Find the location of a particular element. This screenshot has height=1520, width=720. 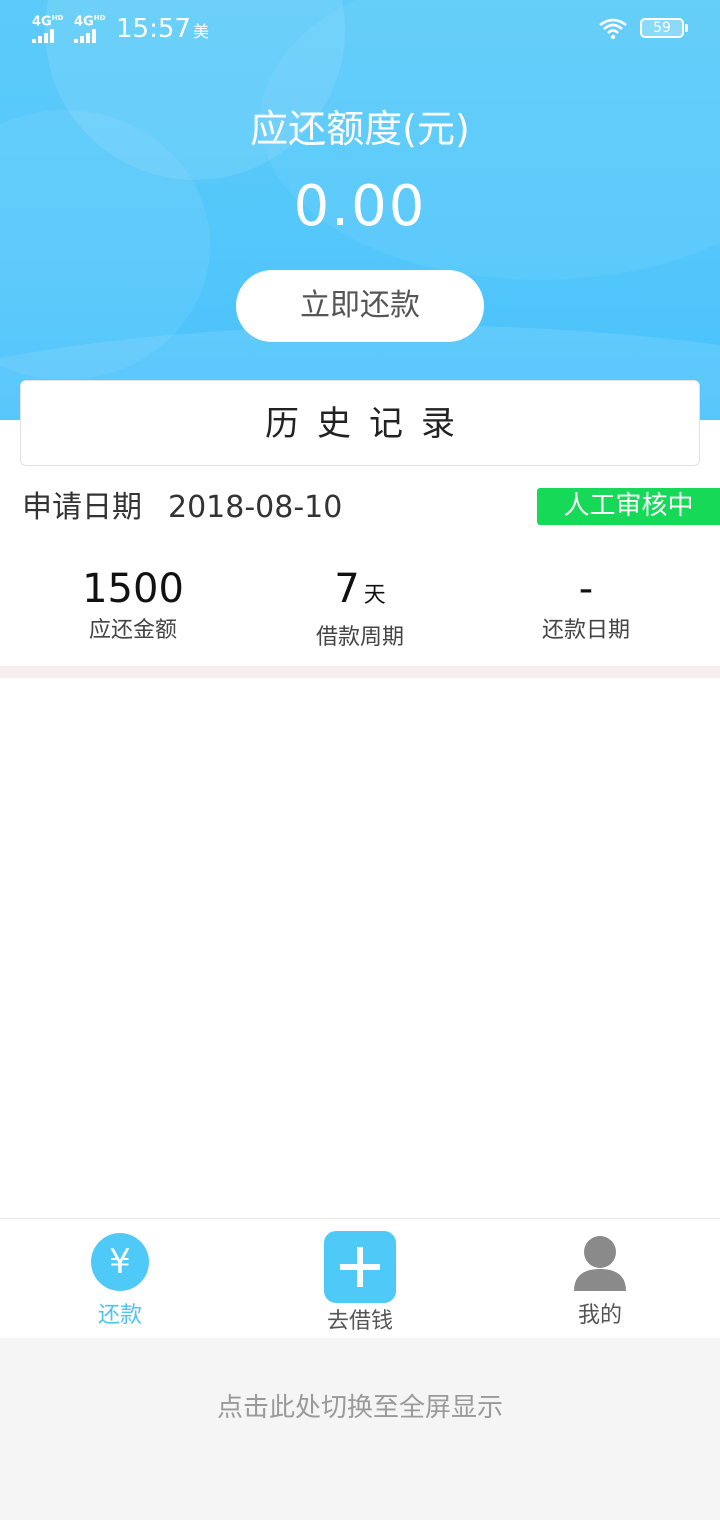

stat-value: 1500 is located at coordinates (133, 589).